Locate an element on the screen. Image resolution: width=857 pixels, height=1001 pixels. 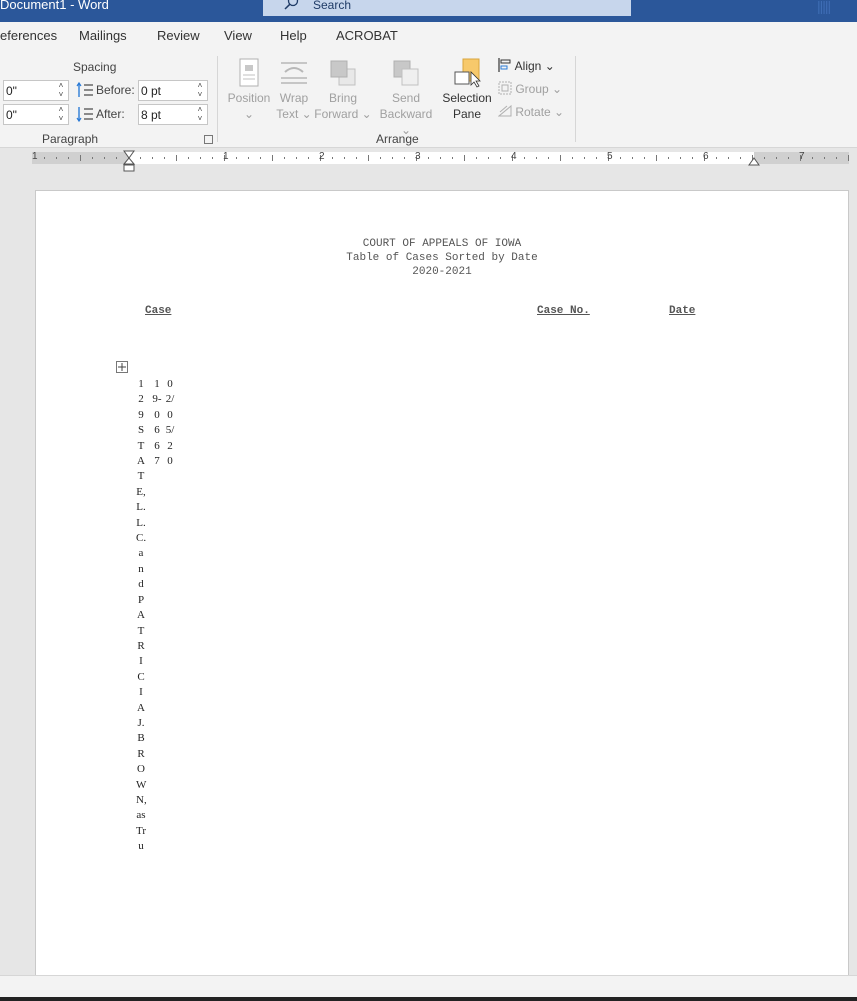
tab-mailings: Mailings is located at coordinates (103, 35).